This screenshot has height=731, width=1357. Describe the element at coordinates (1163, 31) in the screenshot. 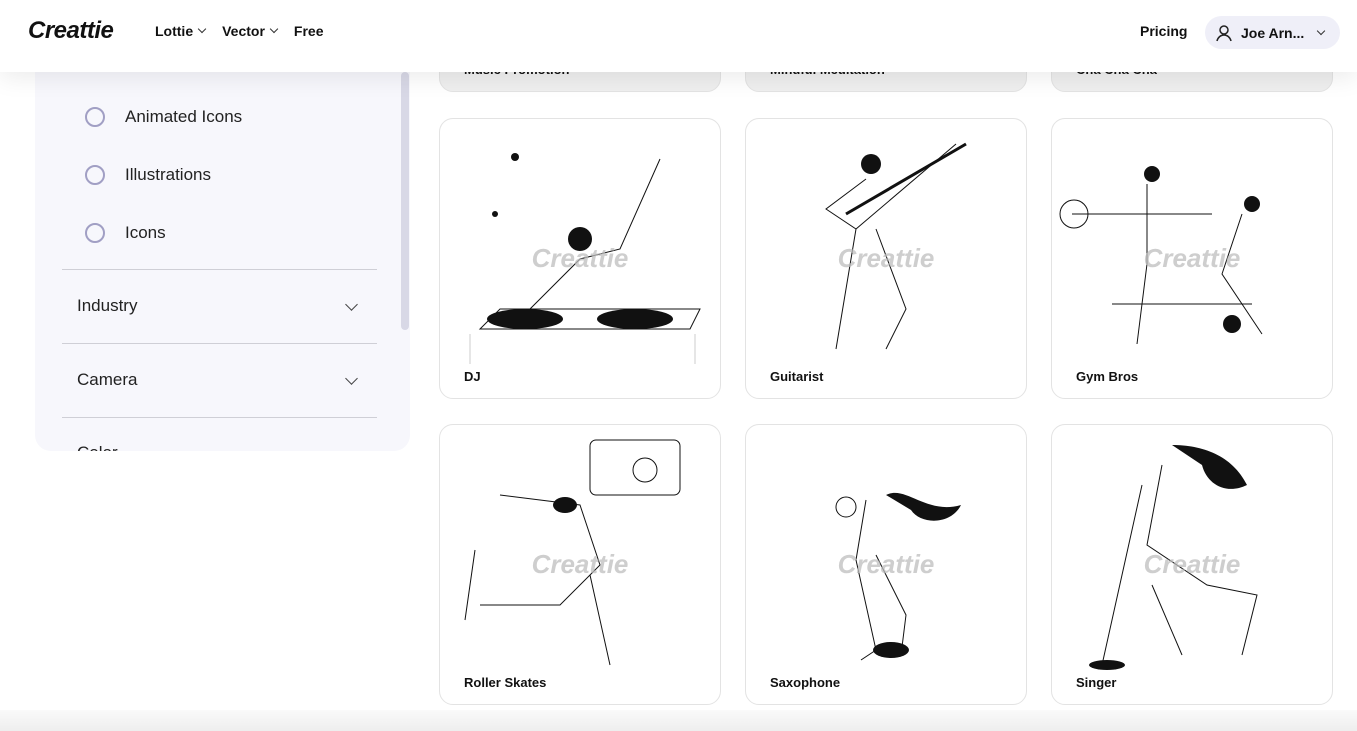

I see `pricing-link: Pricing` at that location.